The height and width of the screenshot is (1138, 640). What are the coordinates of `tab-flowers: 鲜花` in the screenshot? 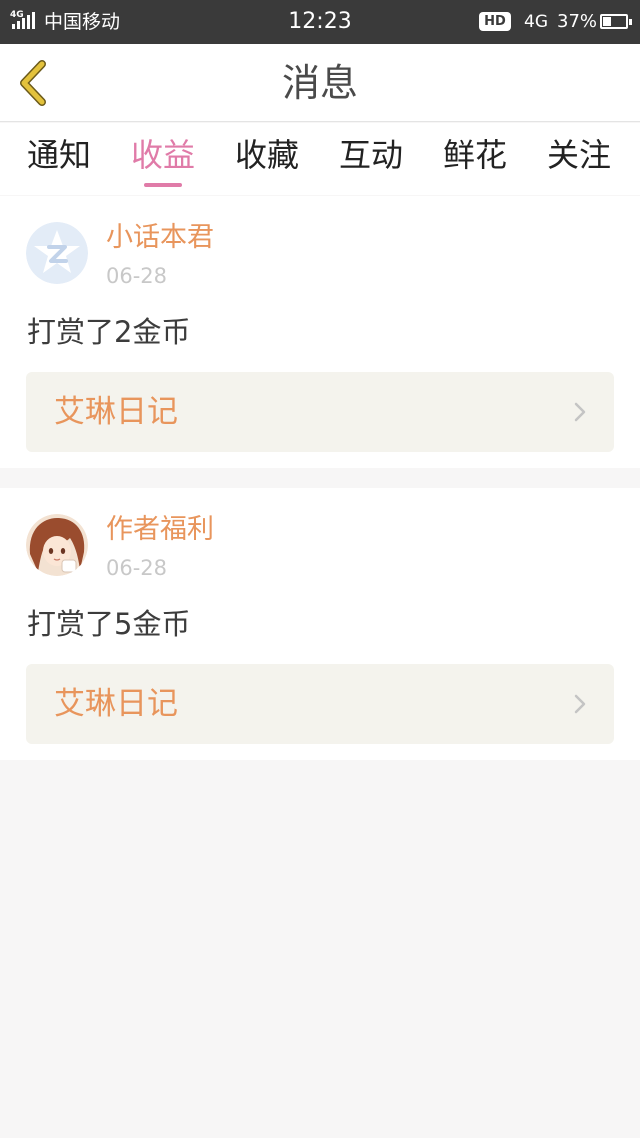 It's located at (475, 159).